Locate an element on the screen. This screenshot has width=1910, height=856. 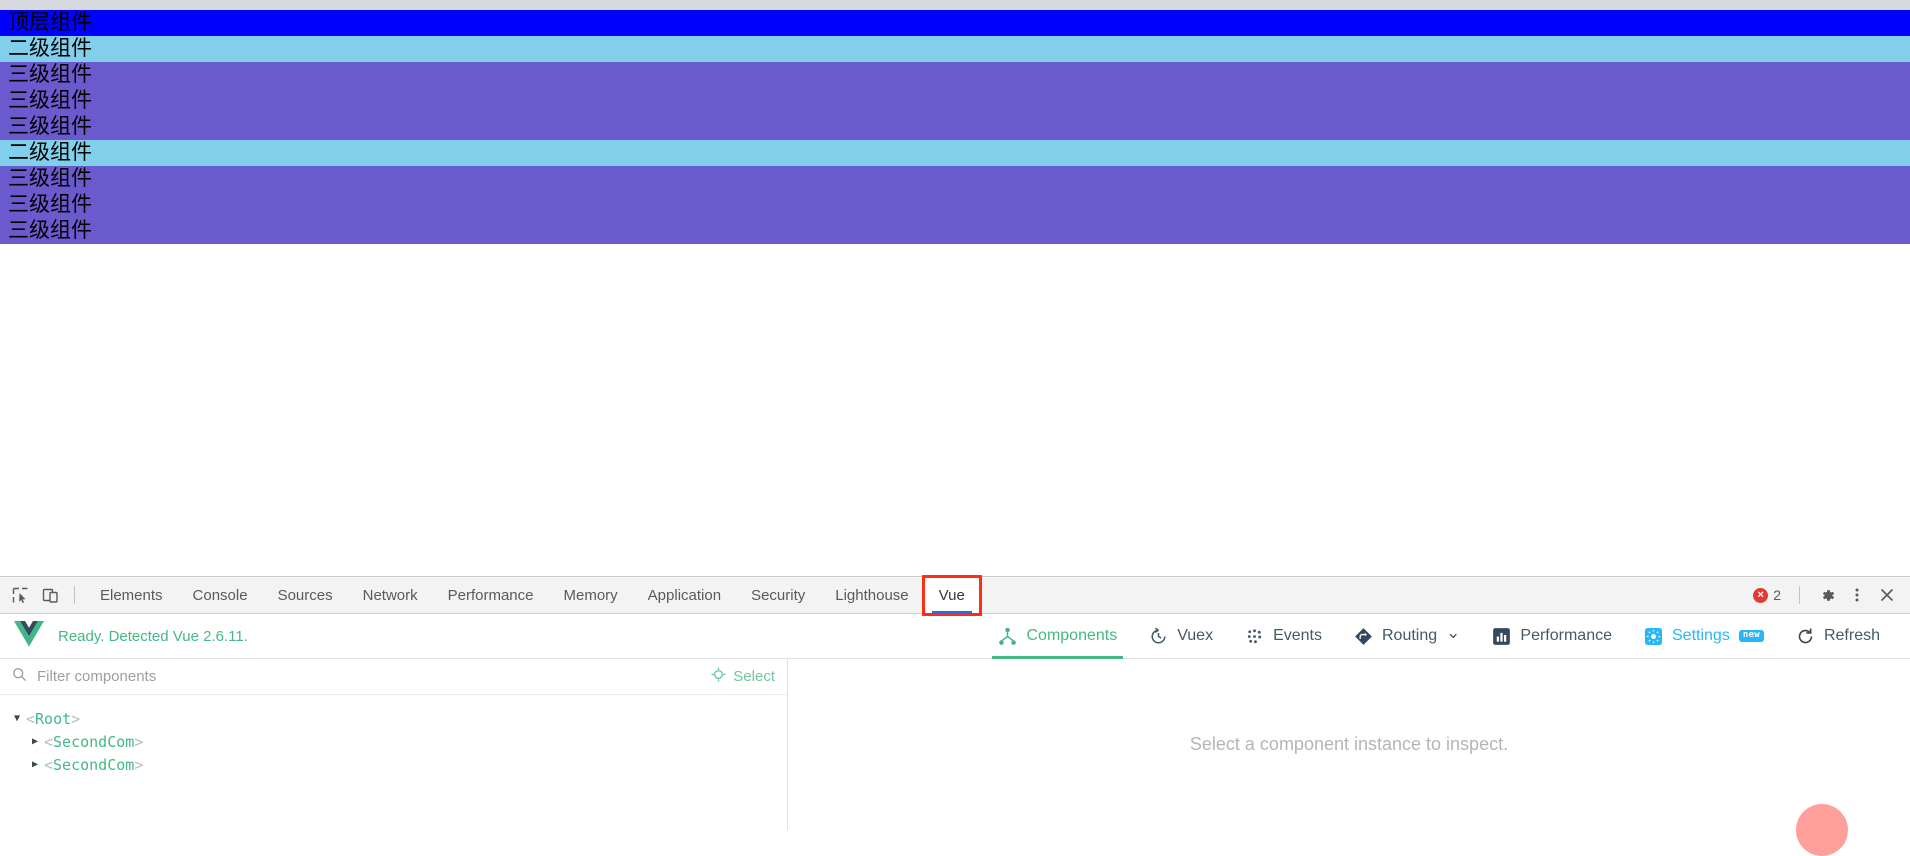
vue-nav-components: Components is located at coordinates (1057, 636).